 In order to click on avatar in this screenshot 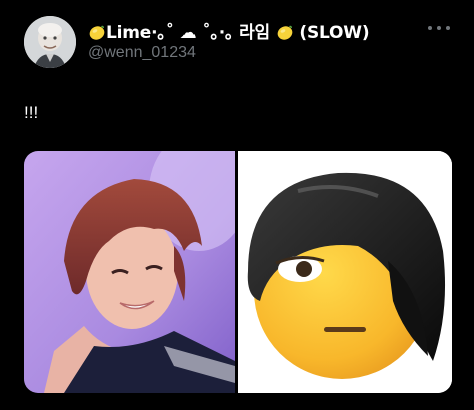, I will do `click(50, 42)`.